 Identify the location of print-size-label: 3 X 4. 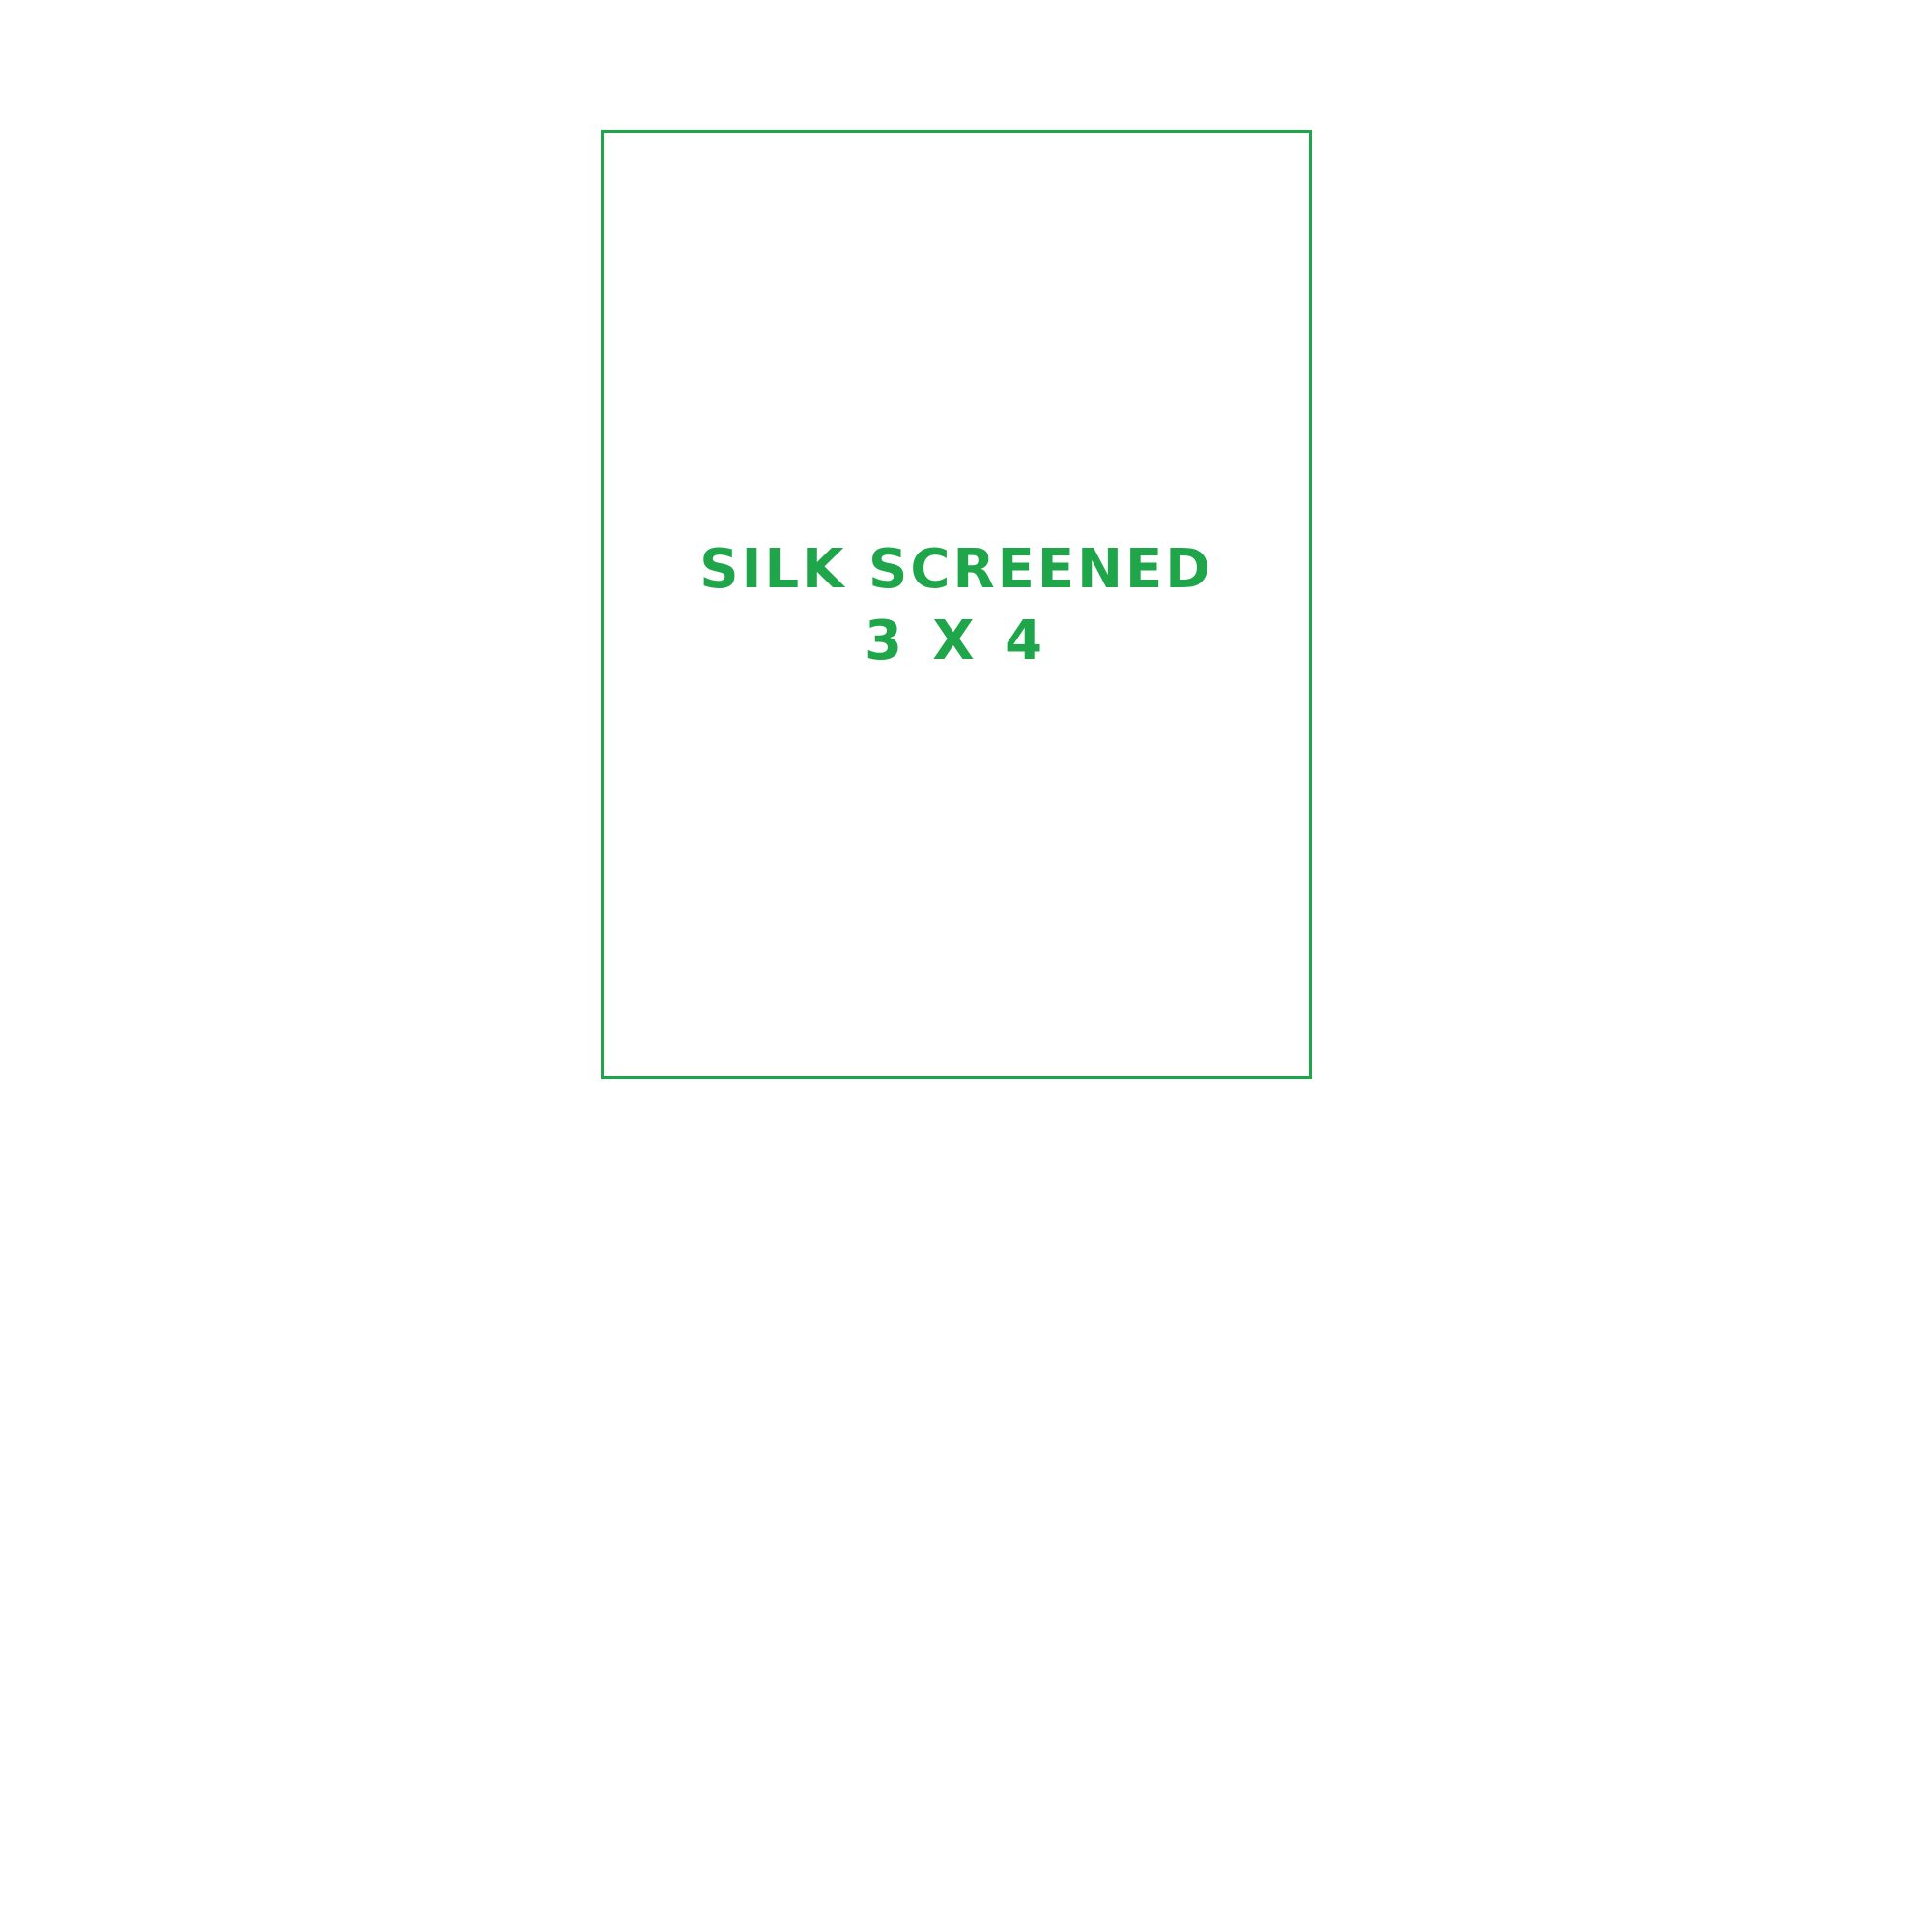
(956, 641).